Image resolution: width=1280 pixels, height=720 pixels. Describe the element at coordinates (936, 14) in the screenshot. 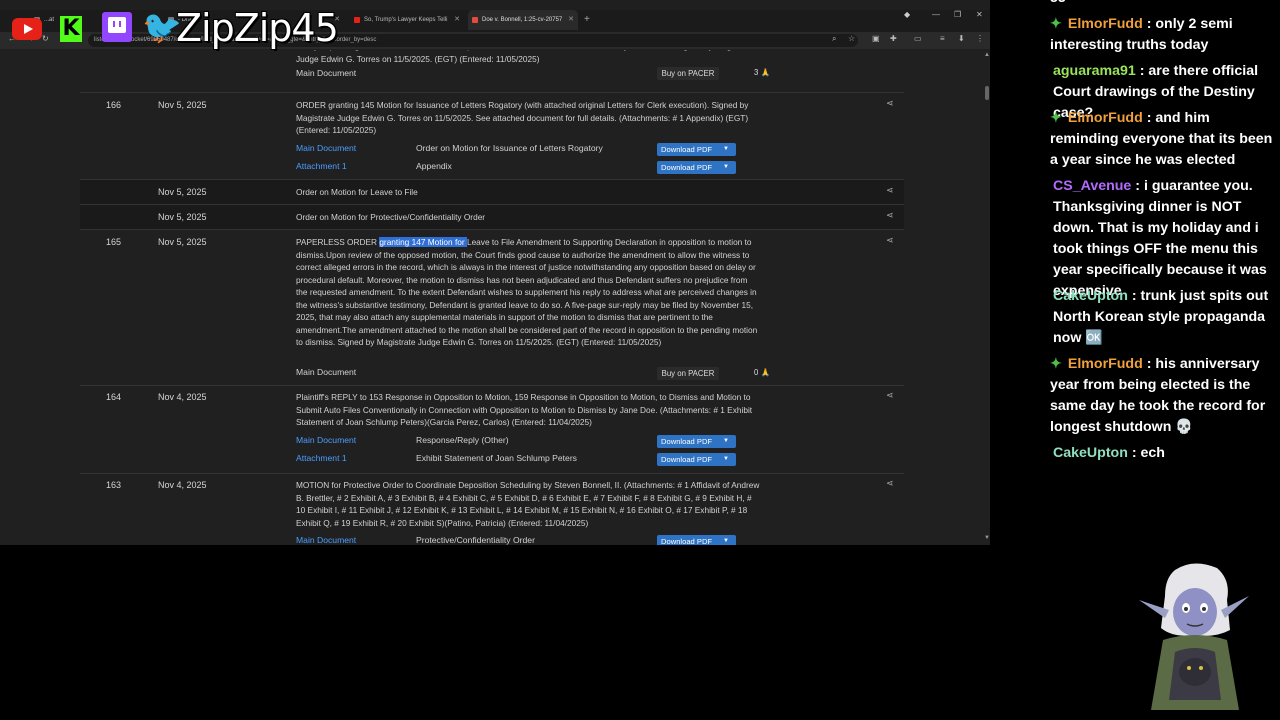

I see `minimize-icon: —` at that location.